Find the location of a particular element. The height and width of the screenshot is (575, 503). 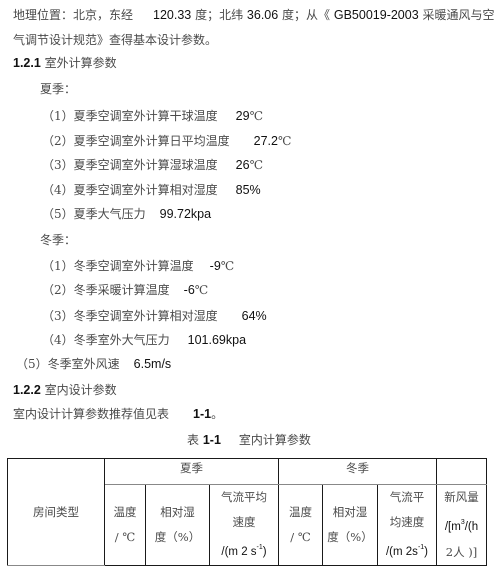

section-heading-121: 1.2.1 室外计算参数 is located at coordinates (65, 63).